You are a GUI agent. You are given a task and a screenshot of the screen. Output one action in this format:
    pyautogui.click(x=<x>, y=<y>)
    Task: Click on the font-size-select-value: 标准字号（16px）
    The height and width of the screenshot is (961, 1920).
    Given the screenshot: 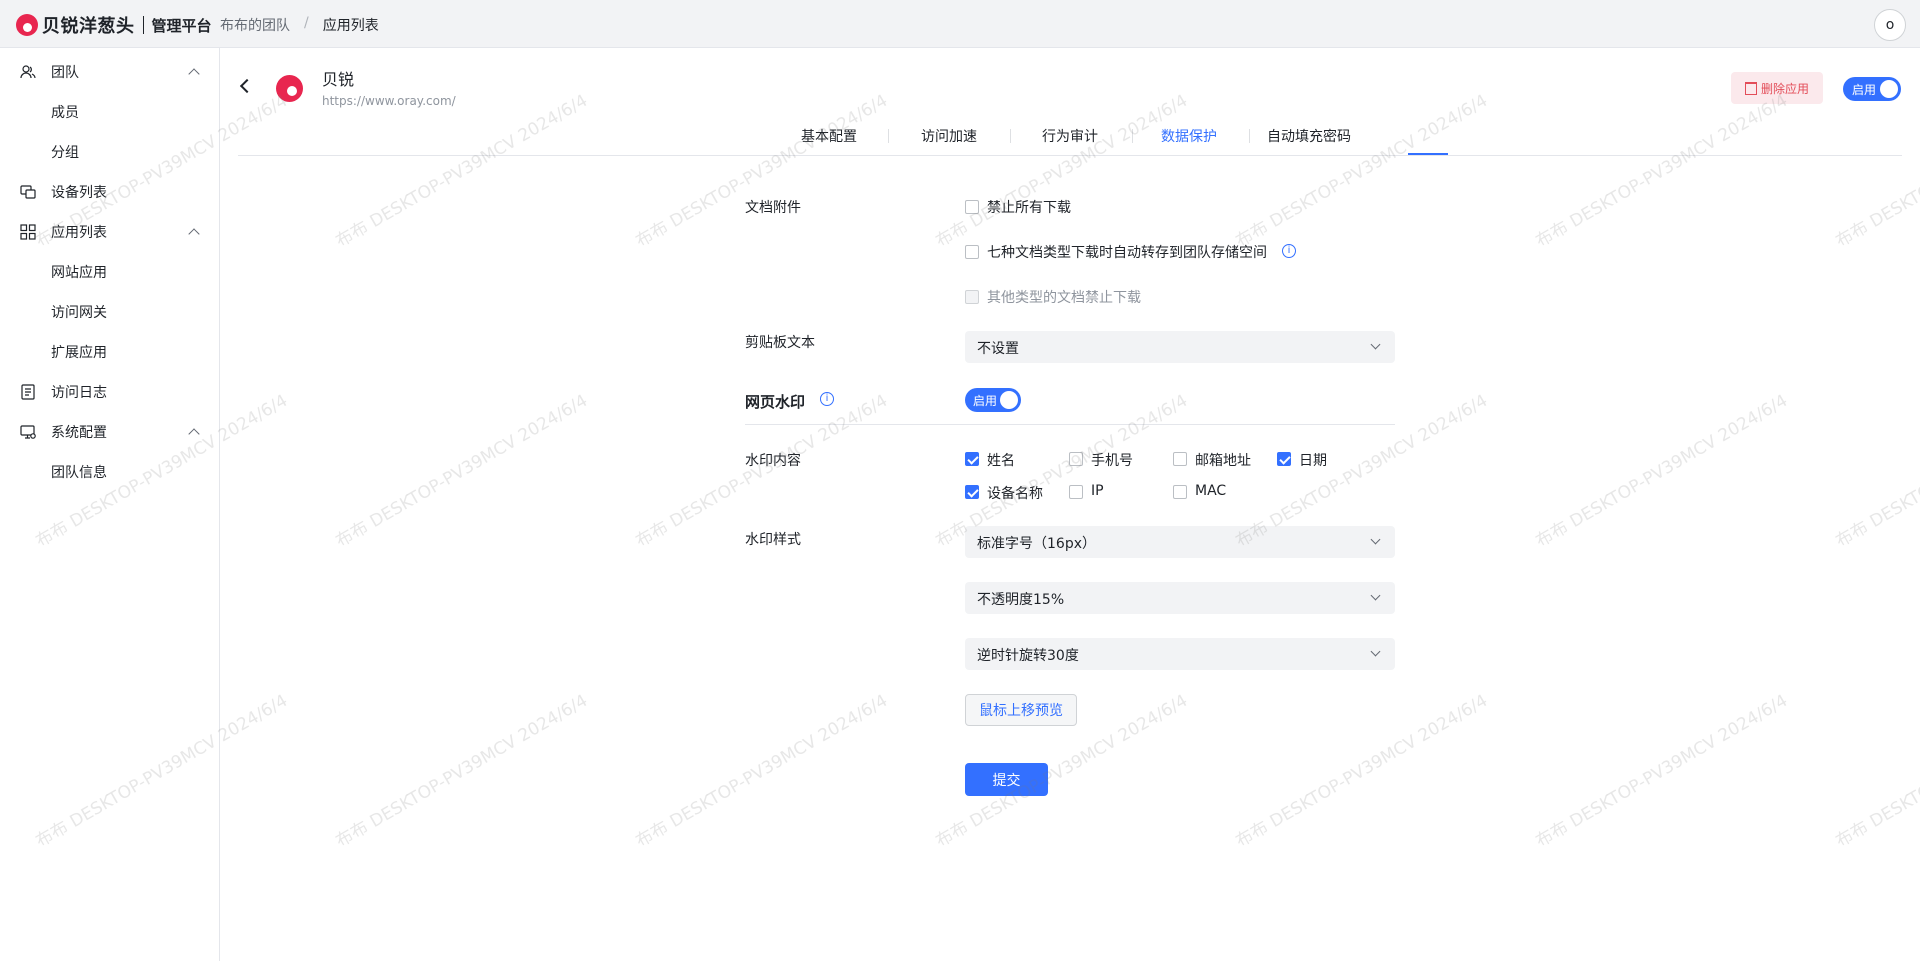 What is the action you would take?
    pyautogui.click(x=1036, y=544)
    